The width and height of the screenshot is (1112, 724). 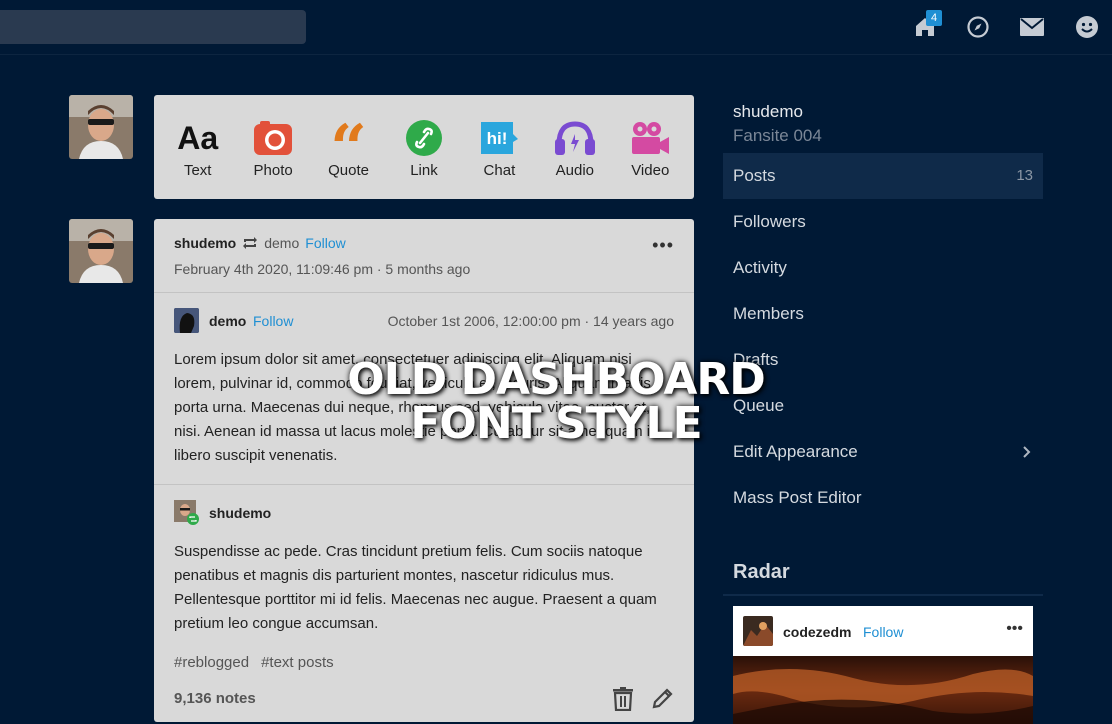 What do you see at coordinates (205, 243) in the screenshot?
I see `post-author: shudemo` at bounding box center [205, 243].